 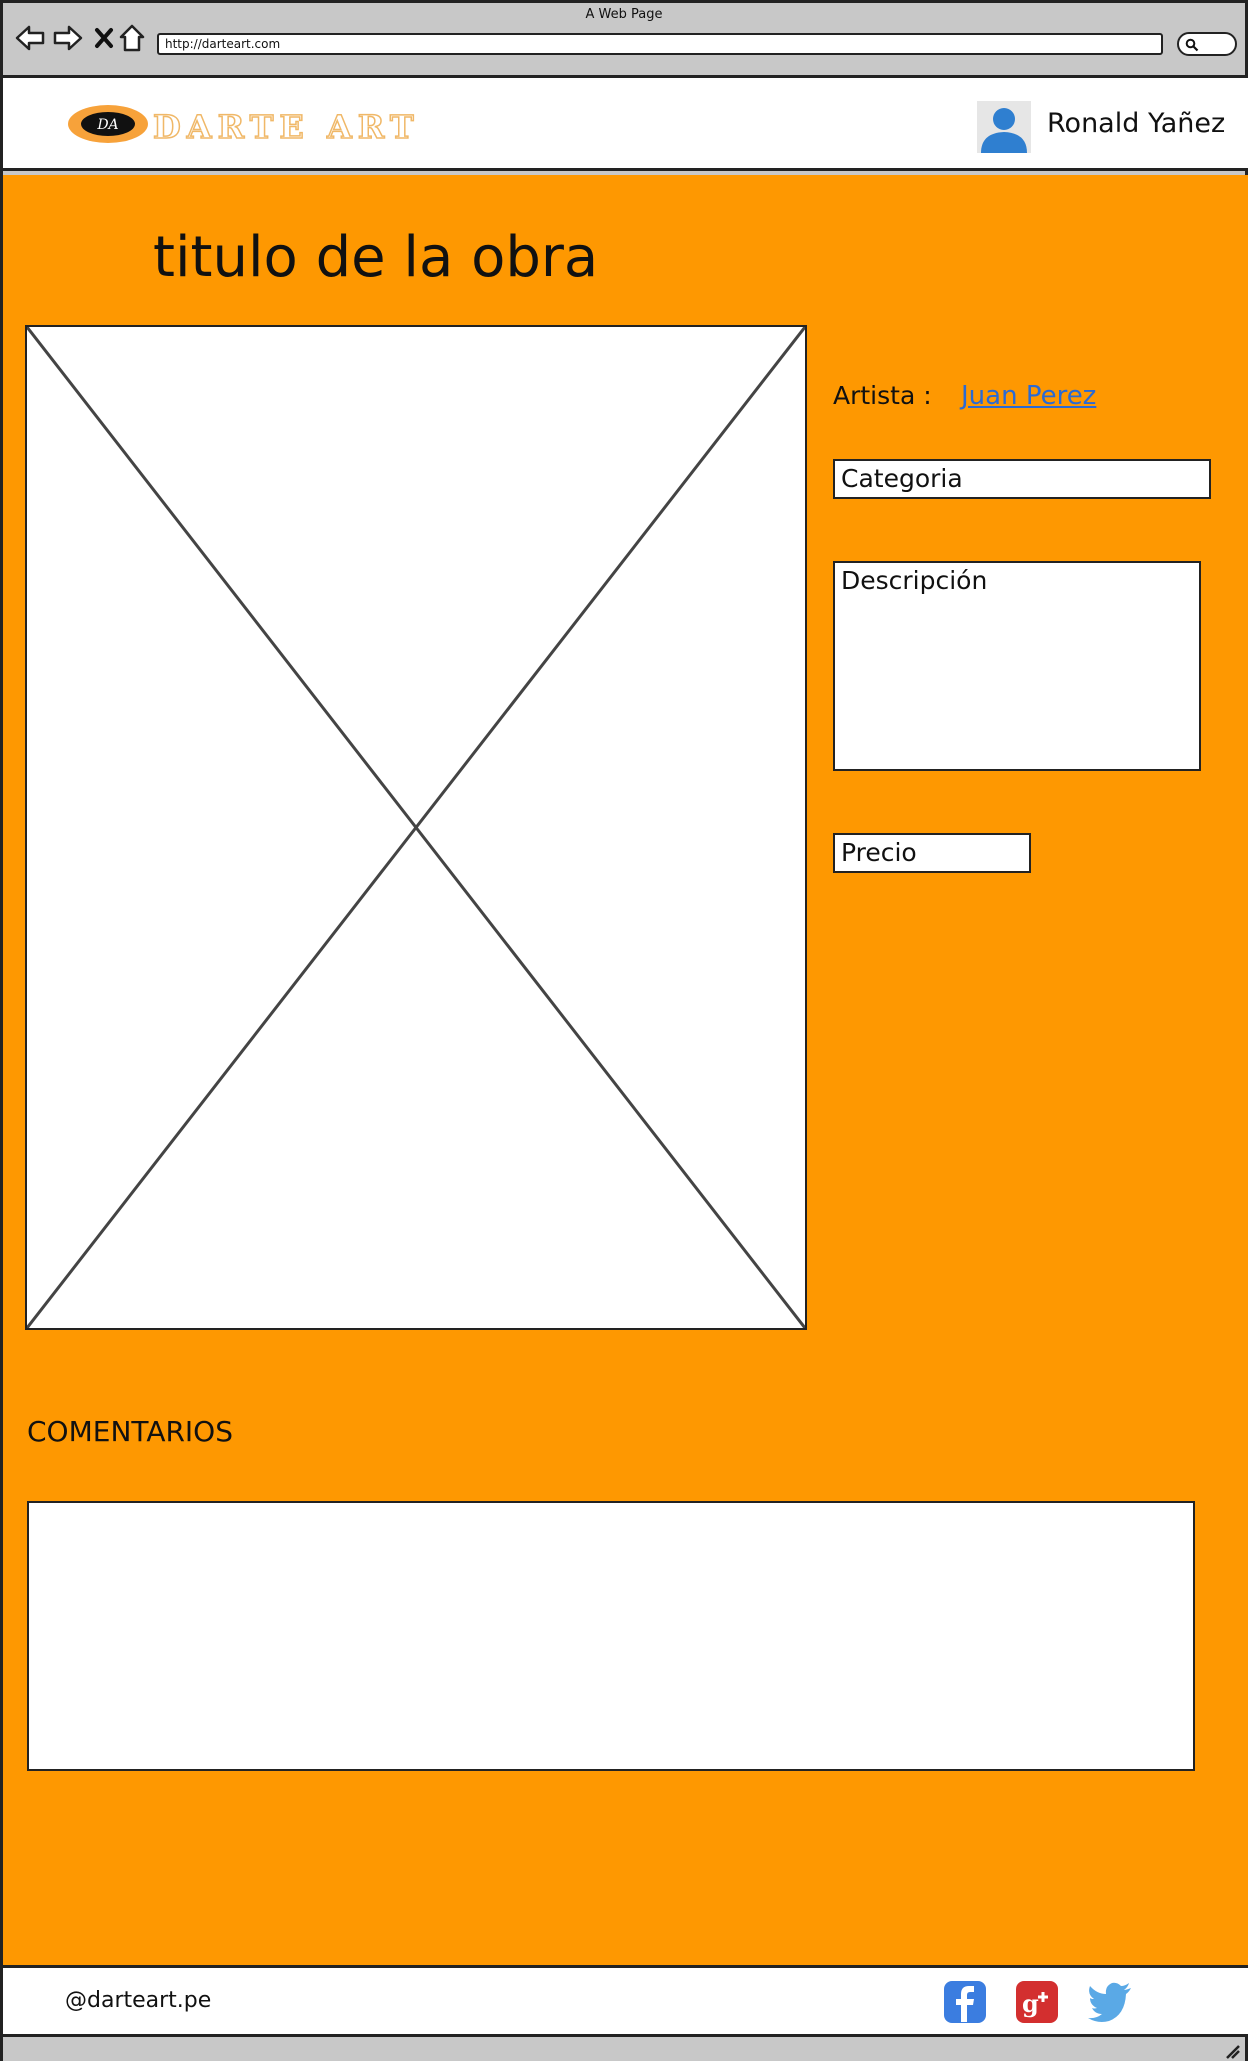 I want to click on social-handle: @darteart.pe, so click(x=138, y=2000).